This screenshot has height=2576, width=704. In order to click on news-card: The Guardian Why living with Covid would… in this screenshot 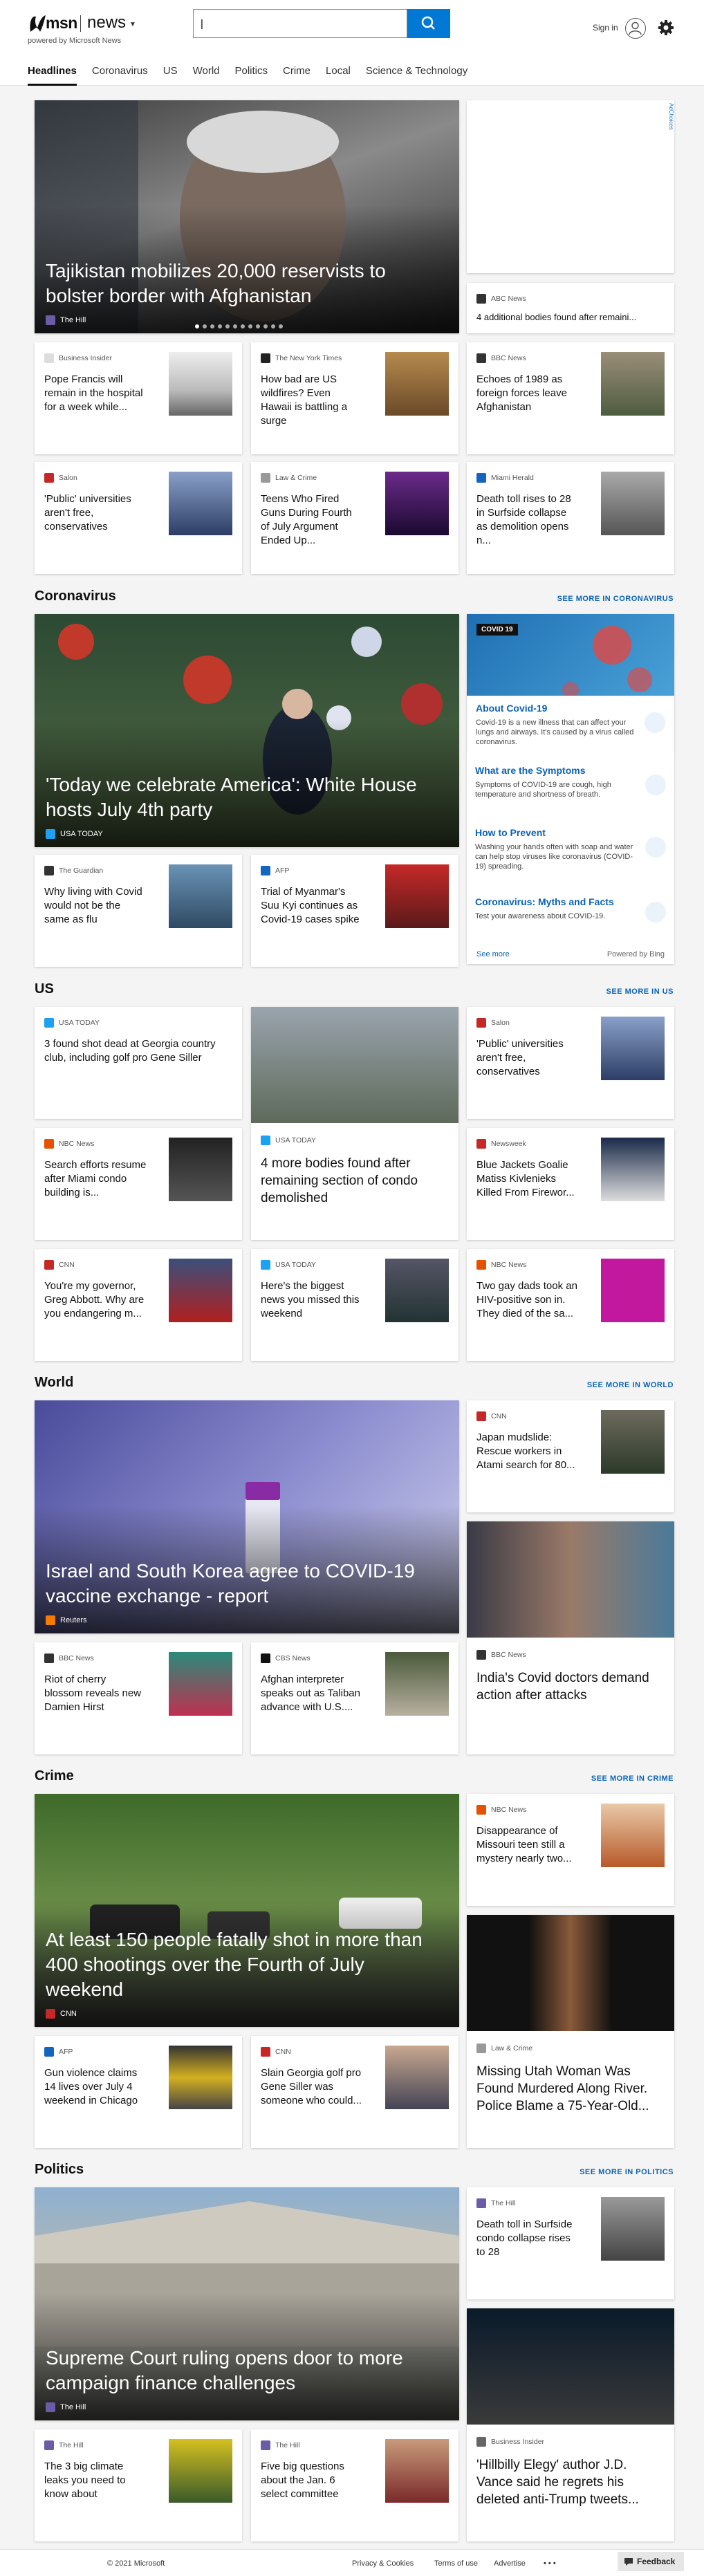, I will do `click(138, 911)`.